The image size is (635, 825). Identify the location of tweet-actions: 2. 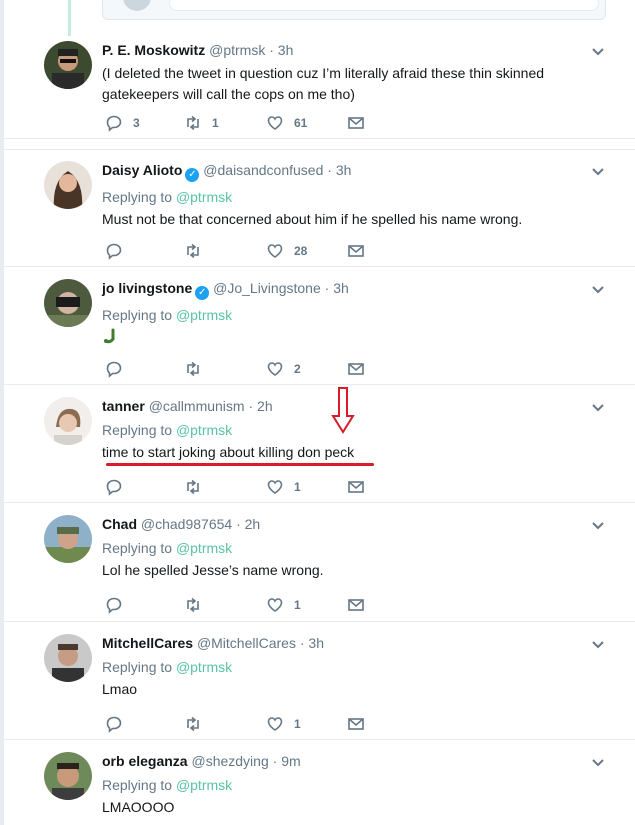
(245, 369).